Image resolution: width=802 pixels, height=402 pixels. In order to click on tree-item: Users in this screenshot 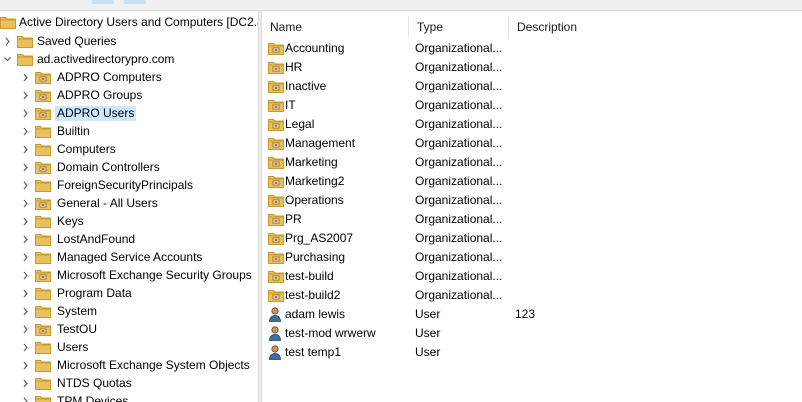, I will do `click(129, 347)`.